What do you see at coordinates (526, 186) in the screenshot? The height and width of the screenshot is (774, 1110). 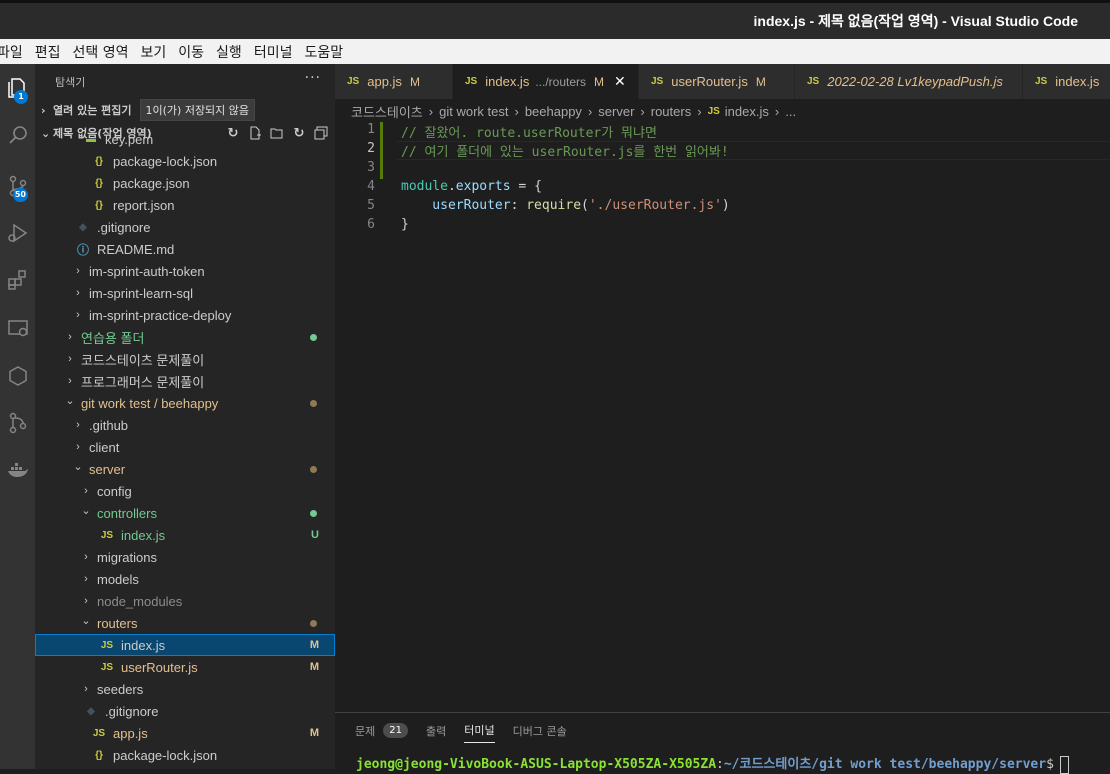 I see `code-token: = {` at bounding box center [526, 186].